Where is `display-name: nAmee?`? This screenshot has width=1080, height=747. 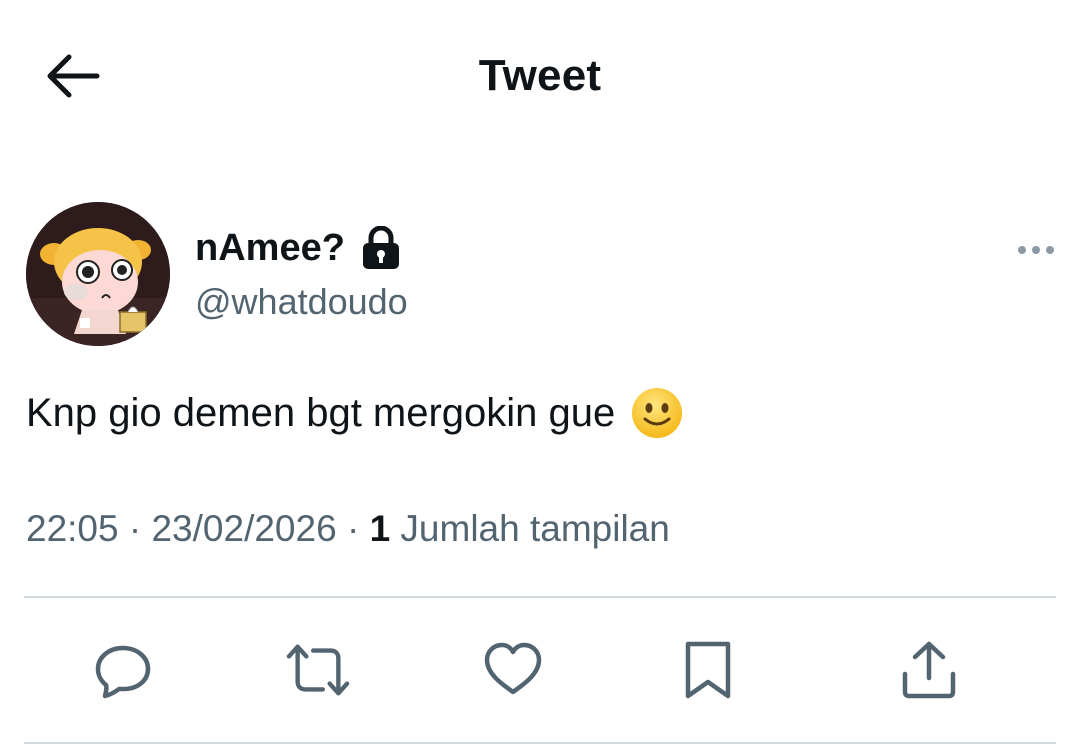
display-name: nAmee? is located at coordinates (270, 248).